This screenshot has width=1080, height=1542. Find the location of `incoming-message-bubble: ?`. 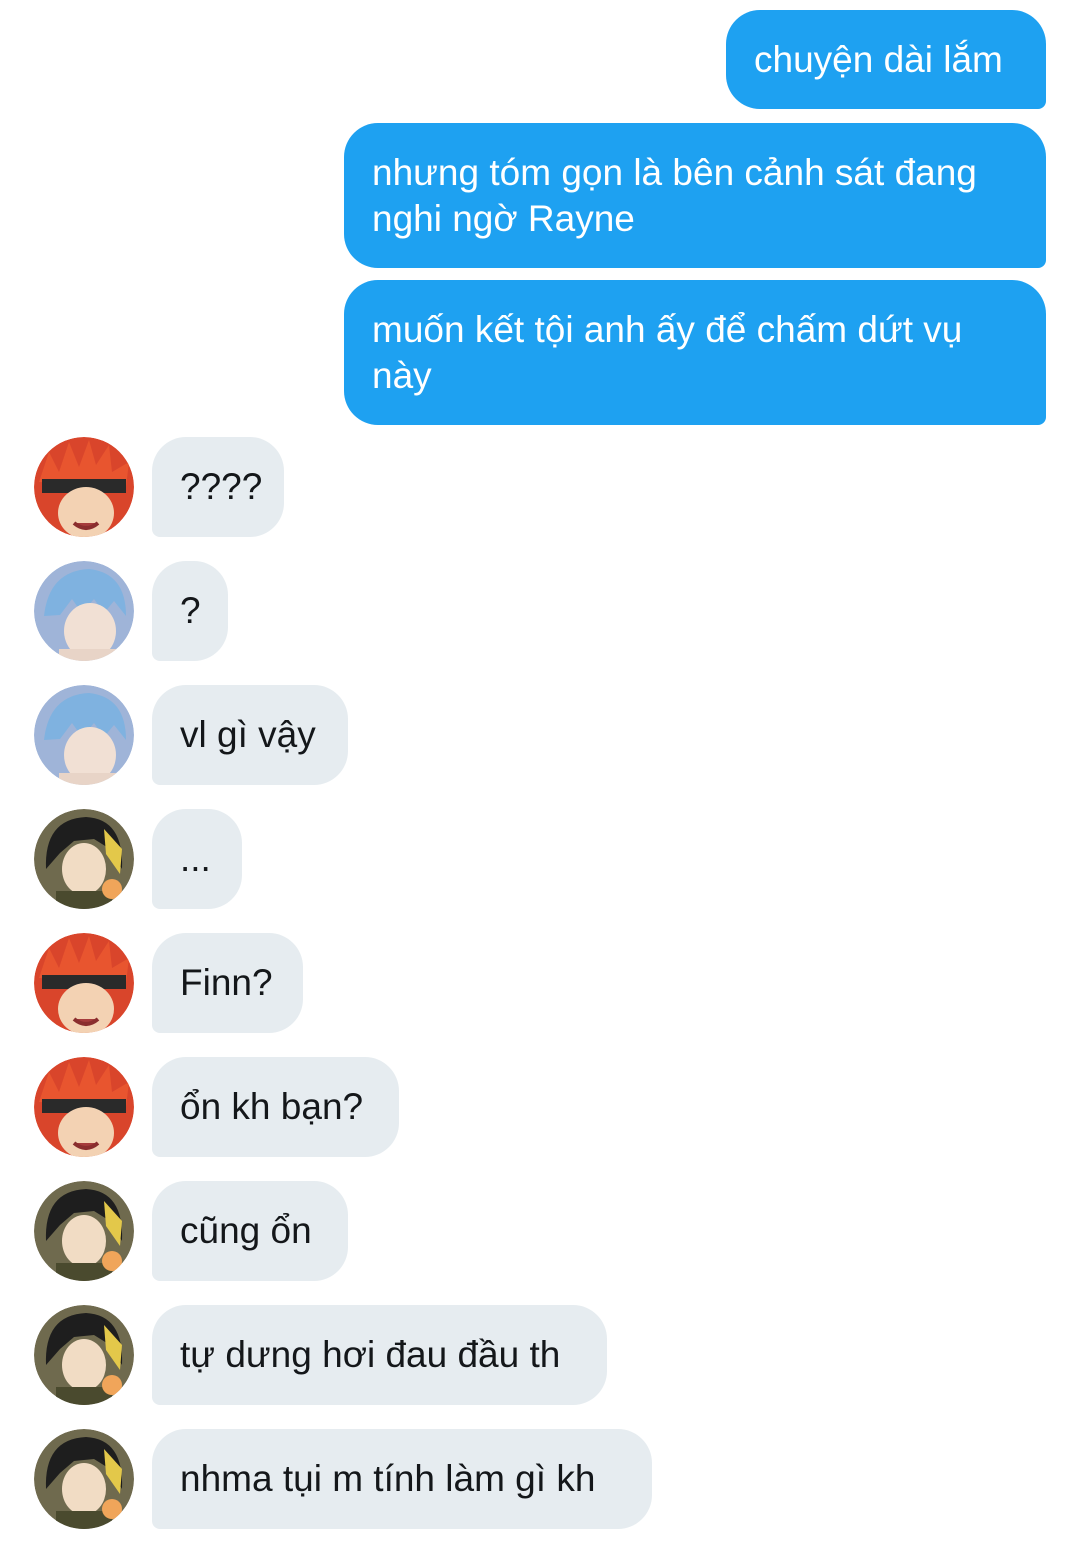

incoming-message-bubble: ? is located at coordinates (190, 611).